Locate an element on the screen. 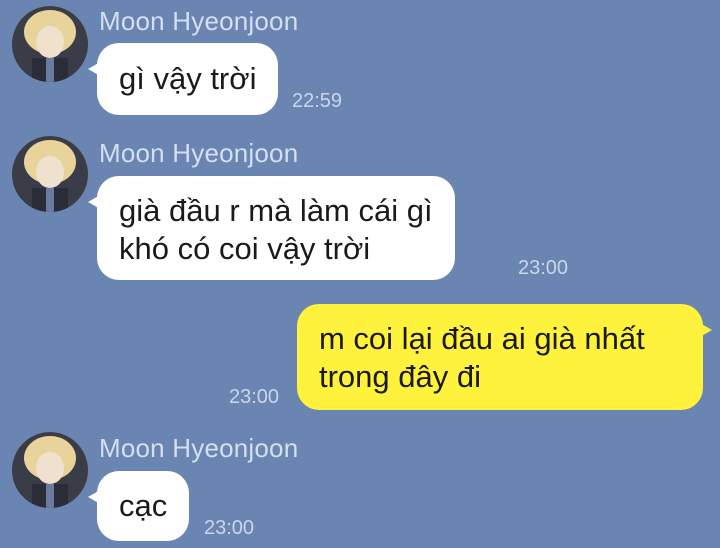  message-text: gì vậy trời is located at coordinates (188, 78).